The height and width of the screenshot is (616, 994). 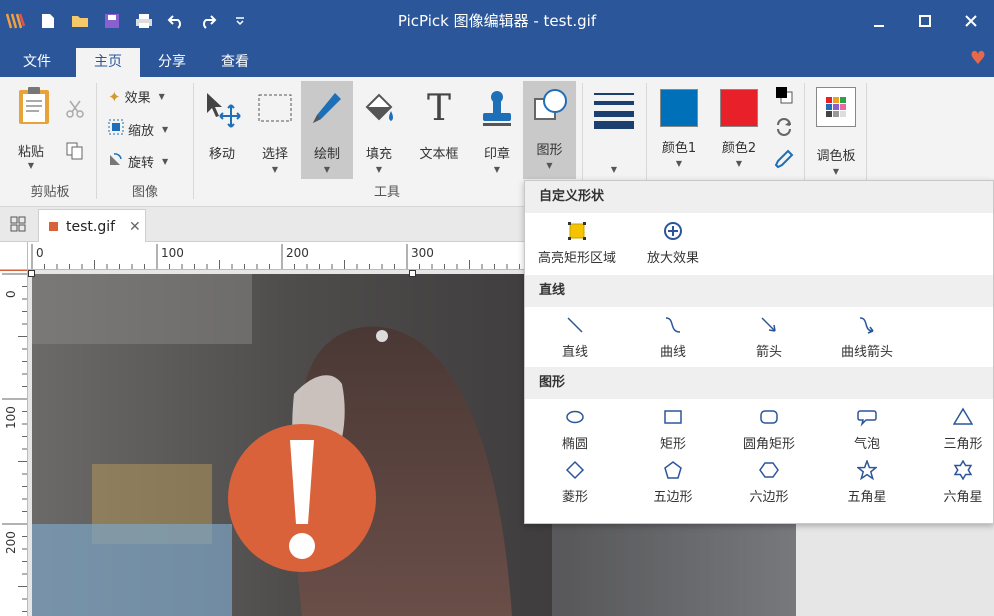 I want to click on five-star-item: 五角星, so click(x=867, y=482).